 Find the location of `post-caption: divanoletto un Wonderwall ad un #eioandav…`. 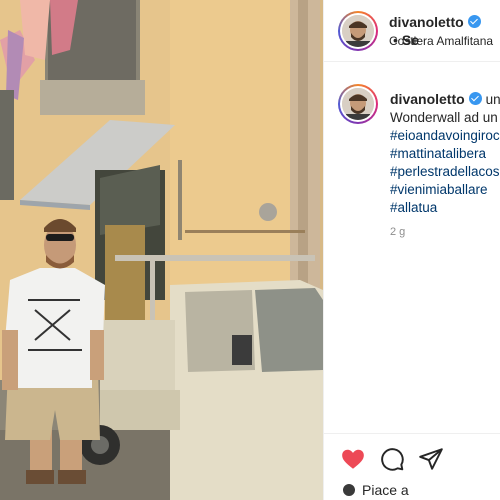

post-caption: divanoletto un Wonderwall ad un #eioandav… is located at coordinates (445, 153).